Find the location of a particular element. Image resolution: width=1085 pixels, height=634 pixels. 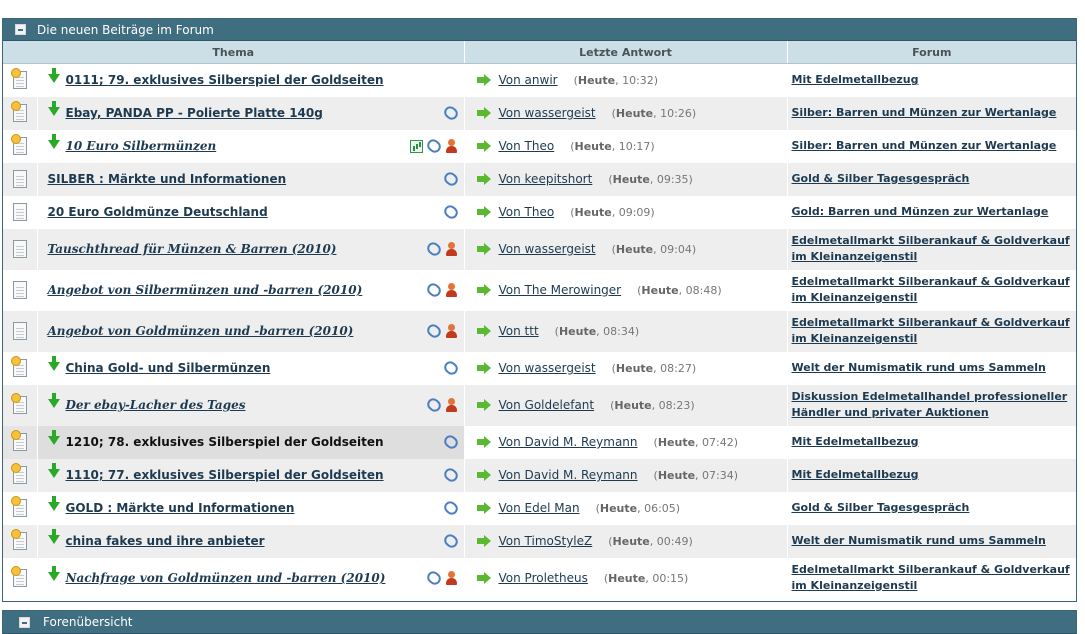

forum-cell: Mit Edelmetallbezug is located at coordinates (931, 442).